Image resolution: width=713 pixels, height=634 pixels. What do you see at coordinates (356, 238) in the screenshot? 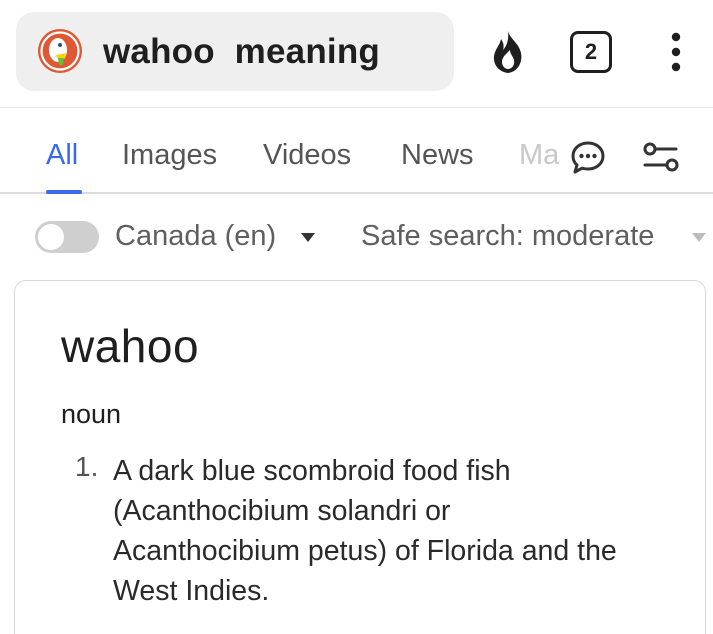
I see `filter-row: Canada (en) Safe search: moderate` at bounding box center [356, 238].